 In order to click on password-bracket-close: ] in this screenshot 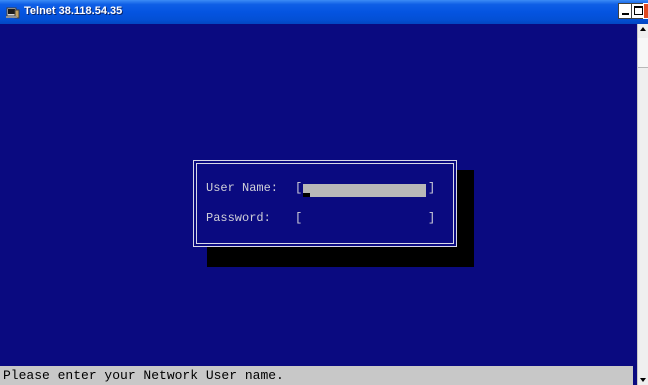, I will do `click(432, 218)`.